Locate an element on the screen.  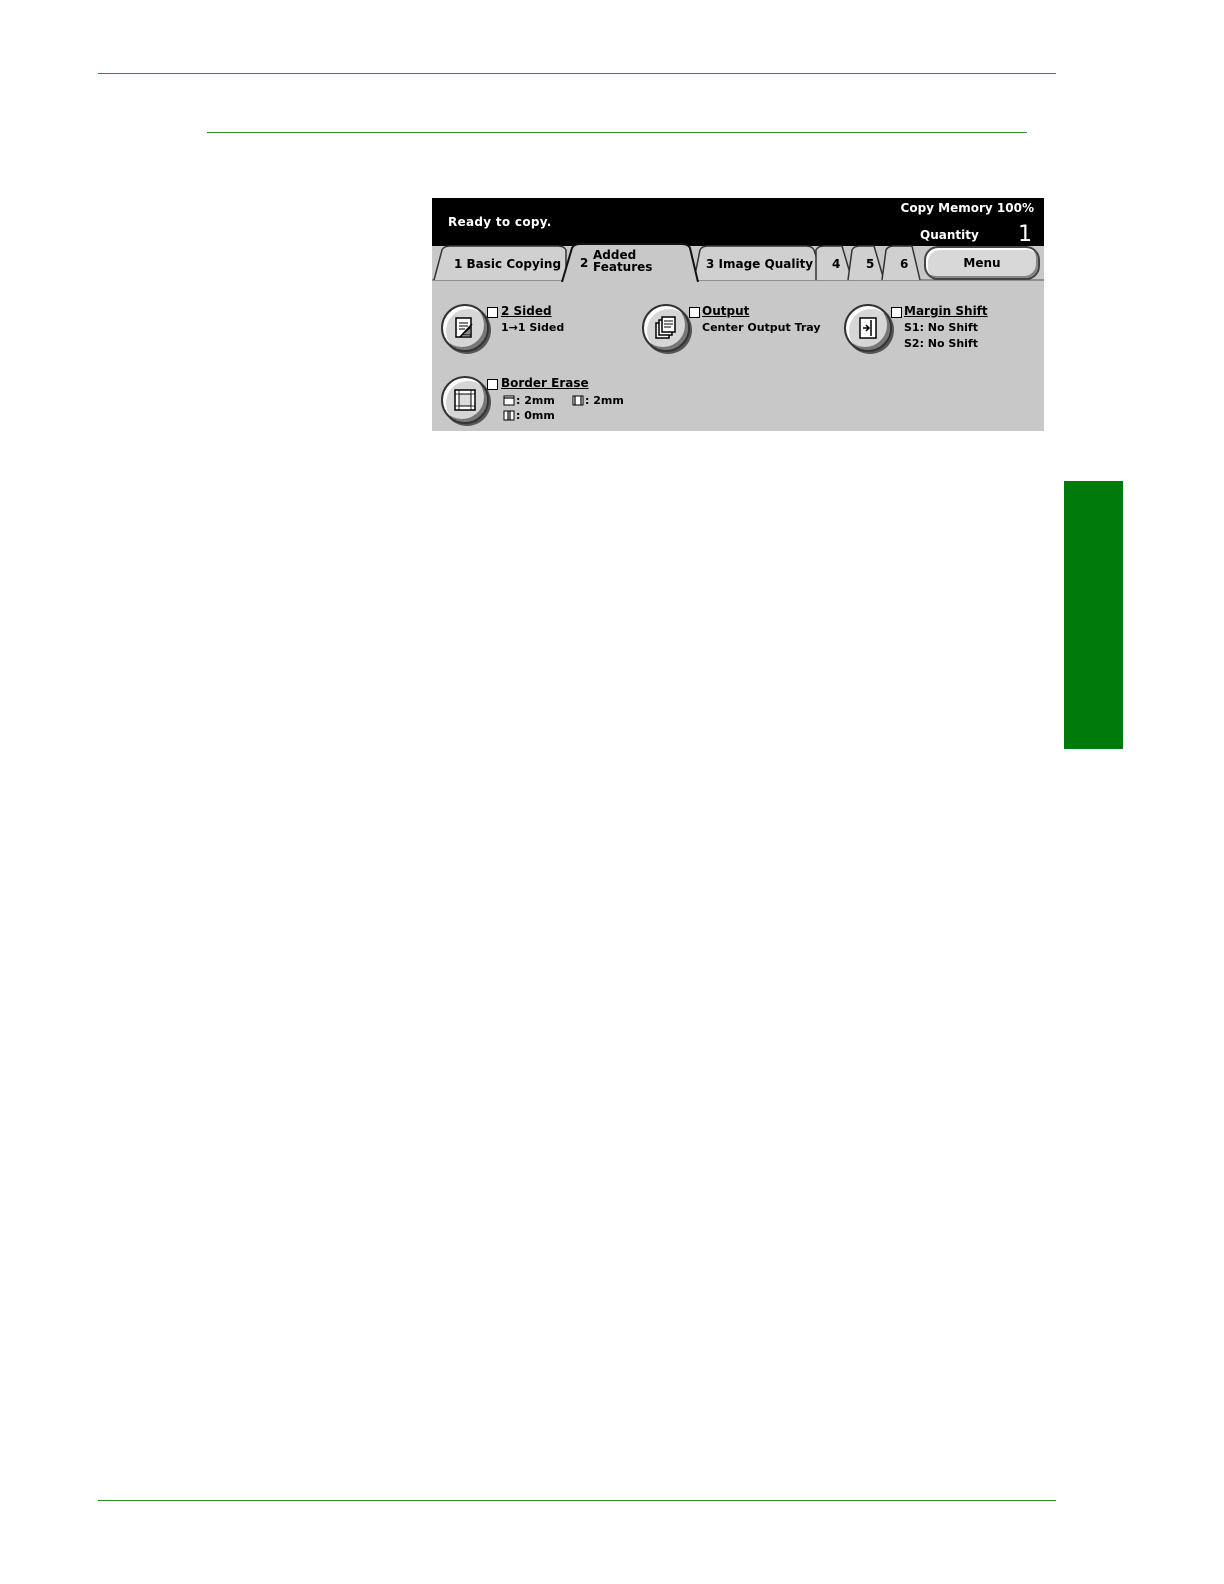
copy-memory: Copy Memory 100% is located at coordinates (967, 208).